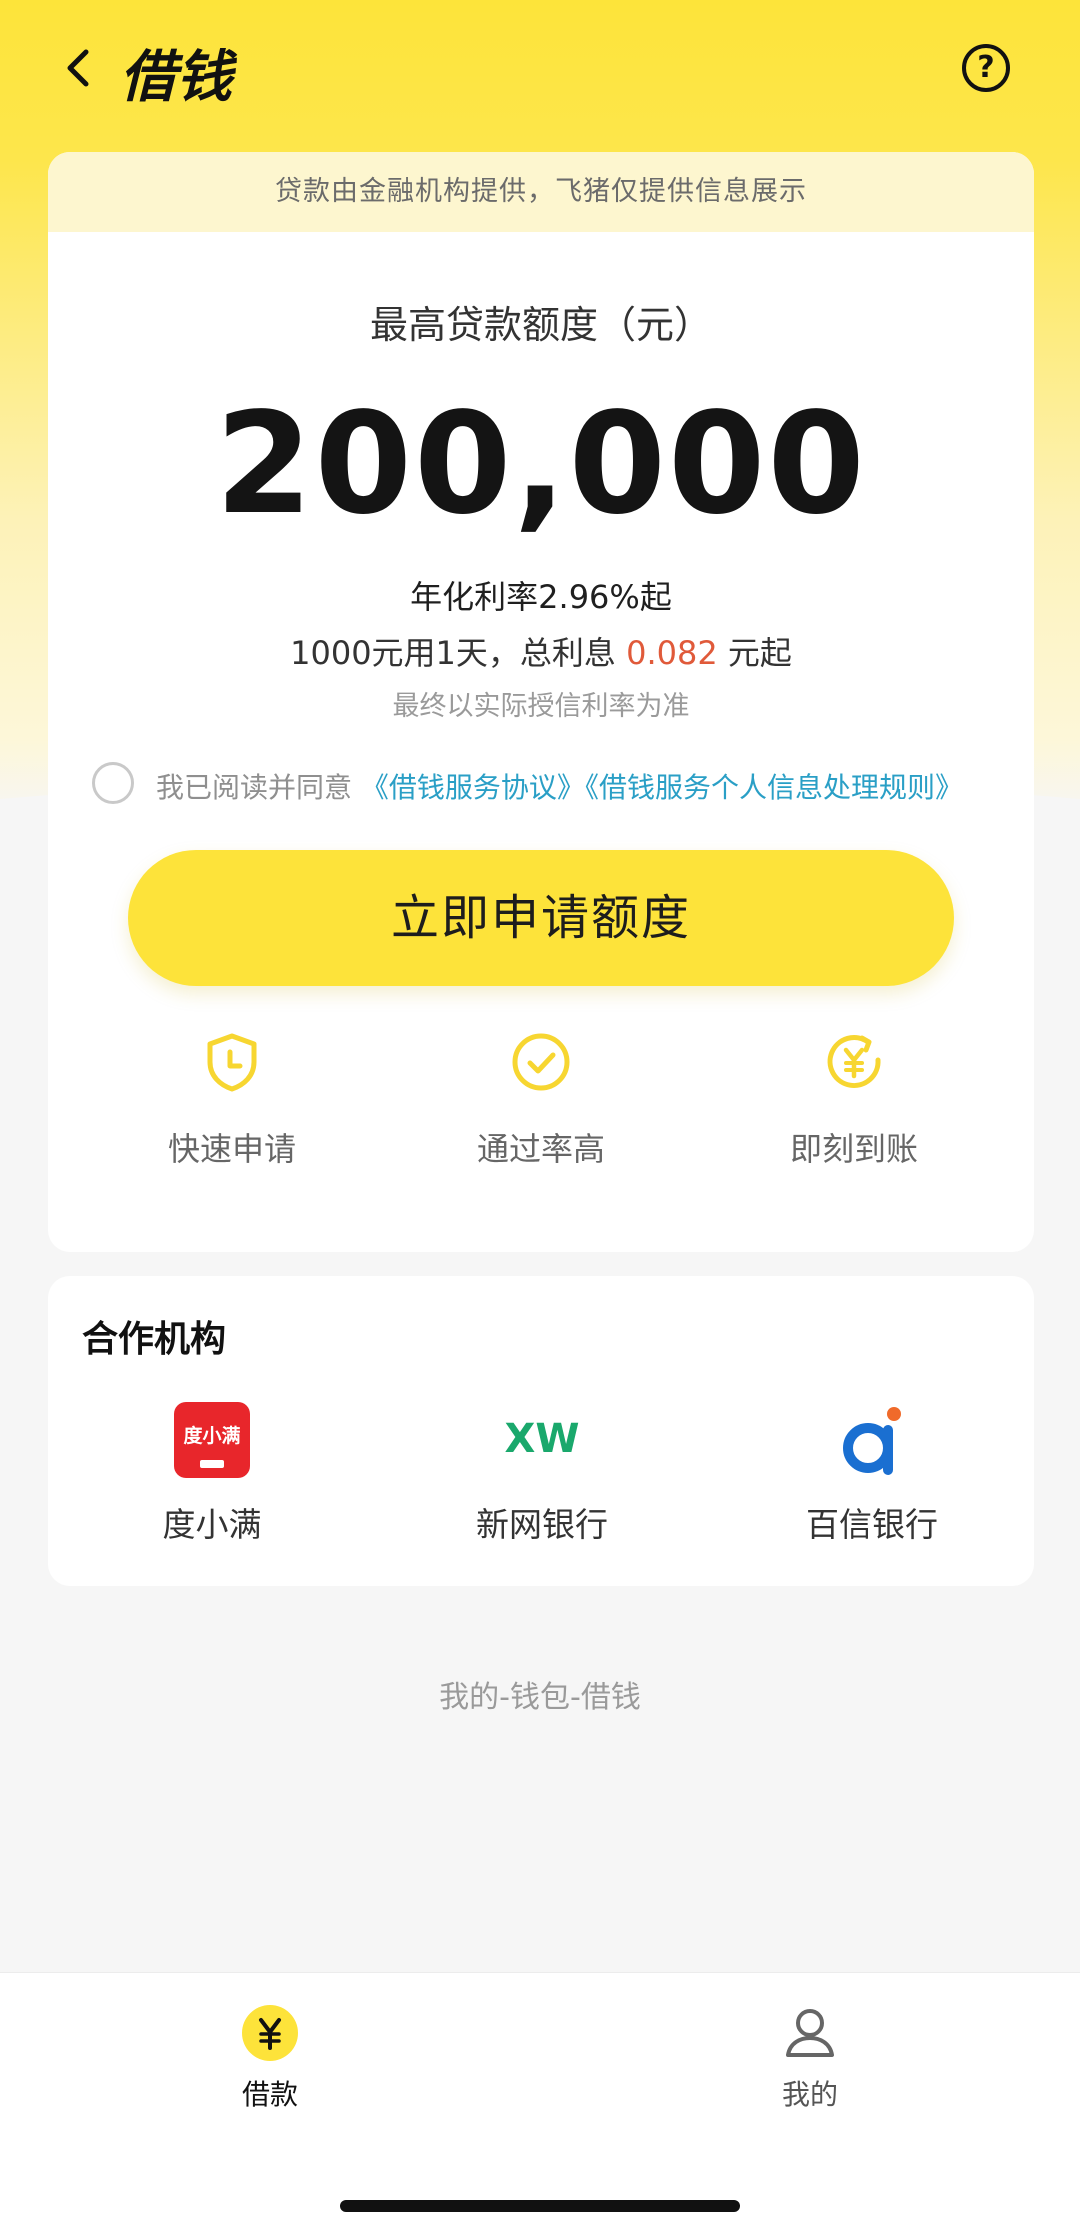  I want to click on rate-disclaimer: 最终以实际授信利率为准, so click(541, 706).